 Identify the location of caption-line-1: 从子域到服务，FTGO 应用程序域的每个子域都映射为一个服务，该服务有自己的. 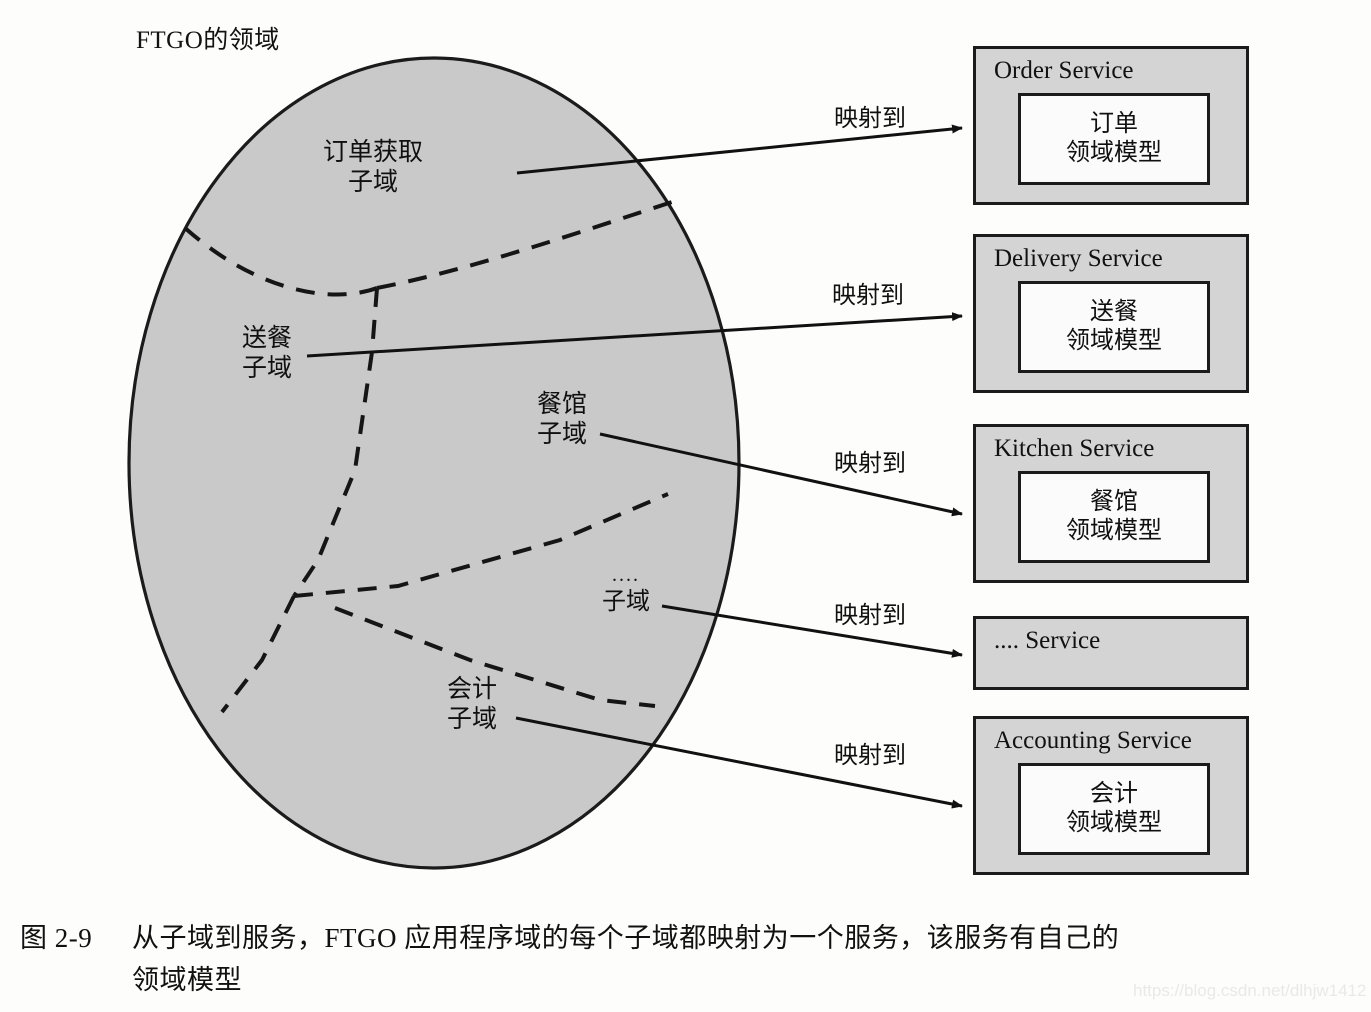
(626, 938).